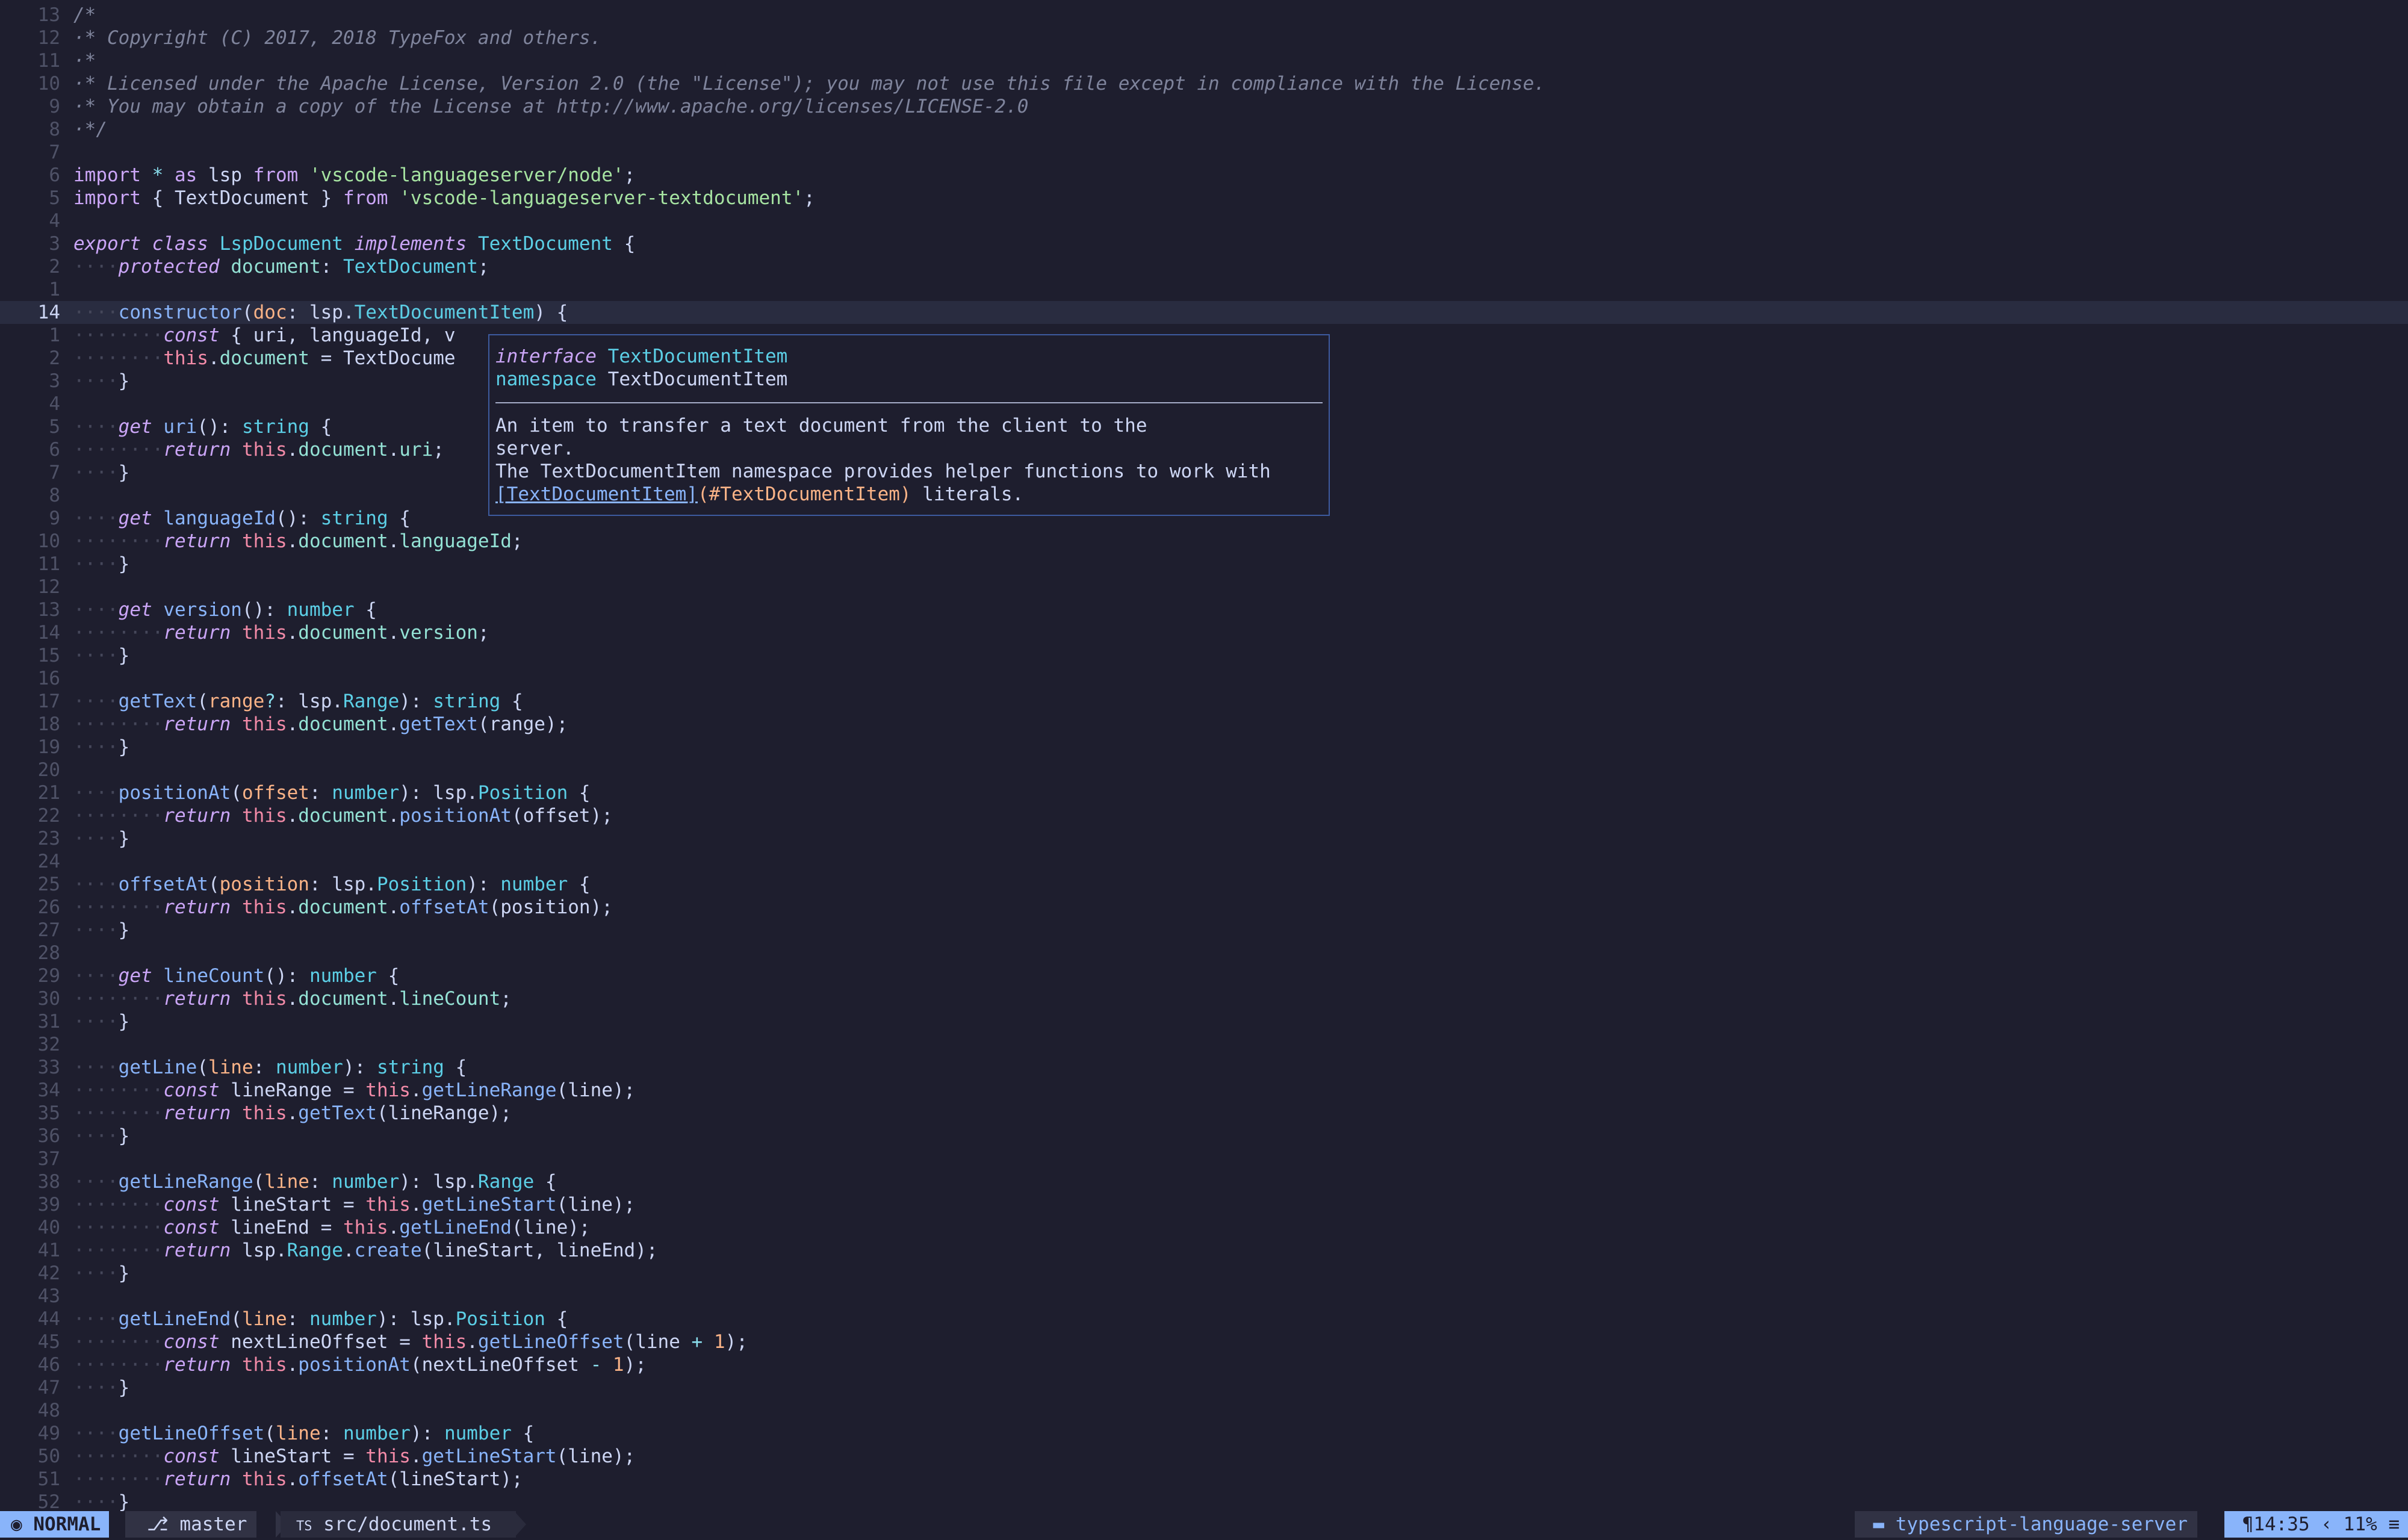 The width and height of the screenshot is (2408, 1540). Describe the element at coordinates (489, 1205) in the screenshot. I see `code-token: getLineStart` at that location.